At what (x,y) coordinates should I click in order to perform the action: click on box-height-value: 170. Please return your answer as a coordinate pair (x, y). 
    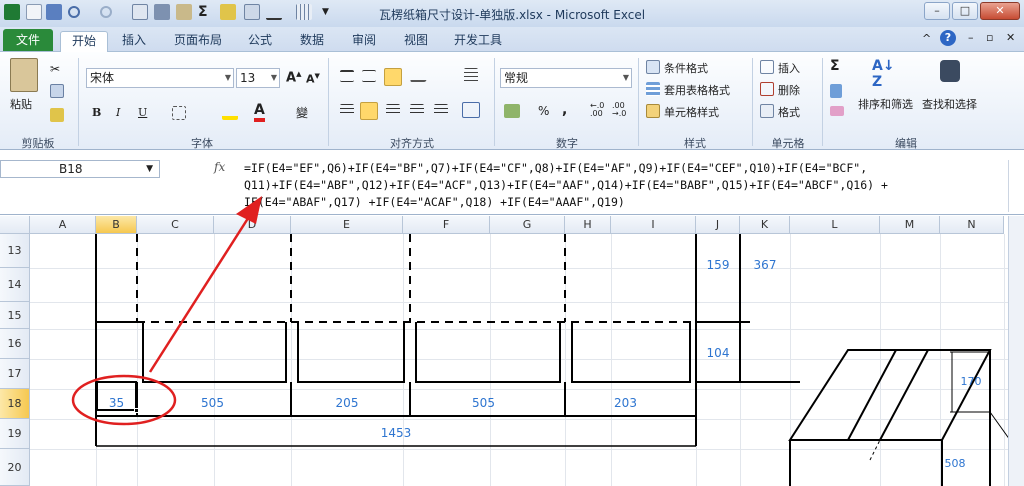
    Looking at the image, I should click on (971, 381).